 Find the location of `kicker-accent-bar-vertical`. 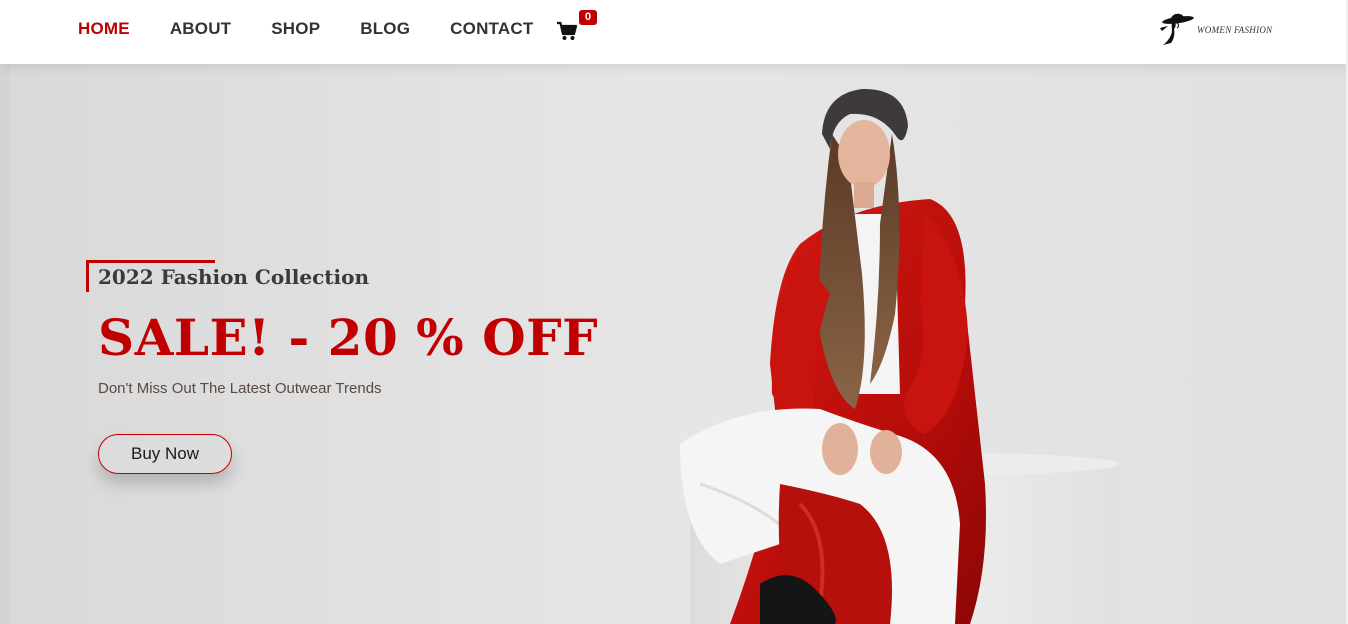

kicker-accent-bar-vertical is located at coordinates (87, 276).